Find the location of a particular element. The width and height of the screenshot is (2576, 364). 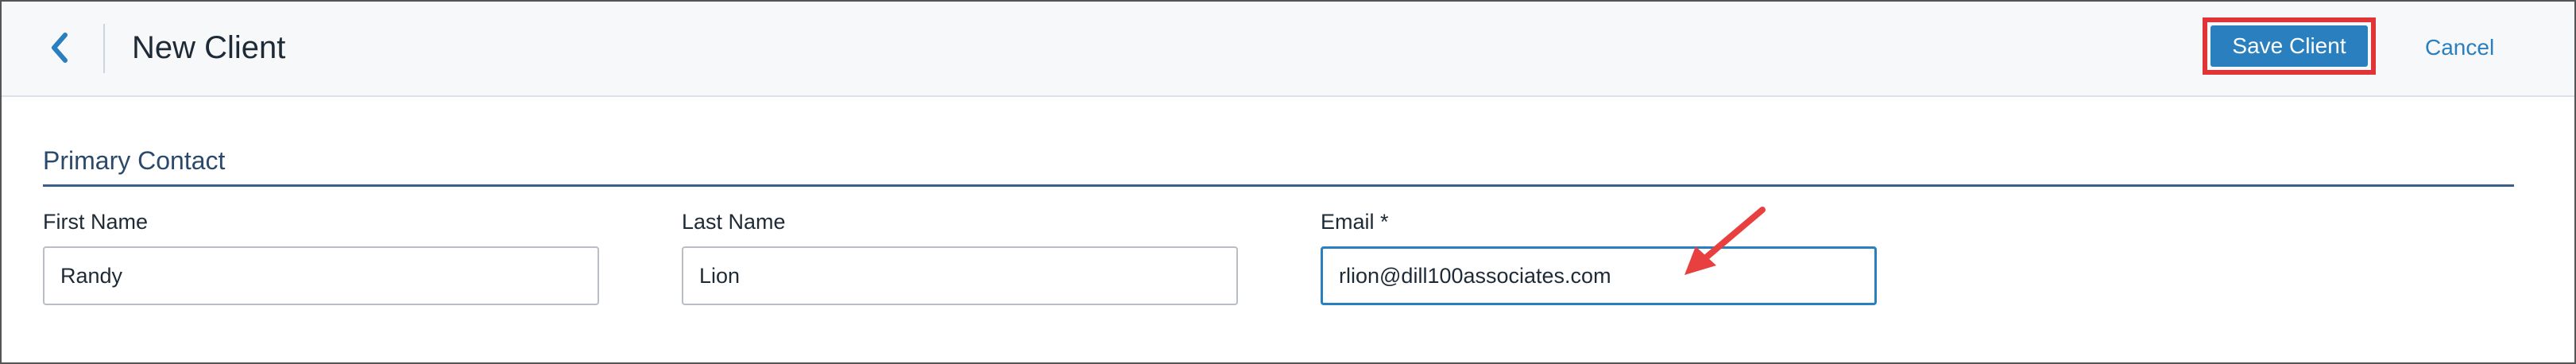

email-input is located at coordinates (1599, 275).